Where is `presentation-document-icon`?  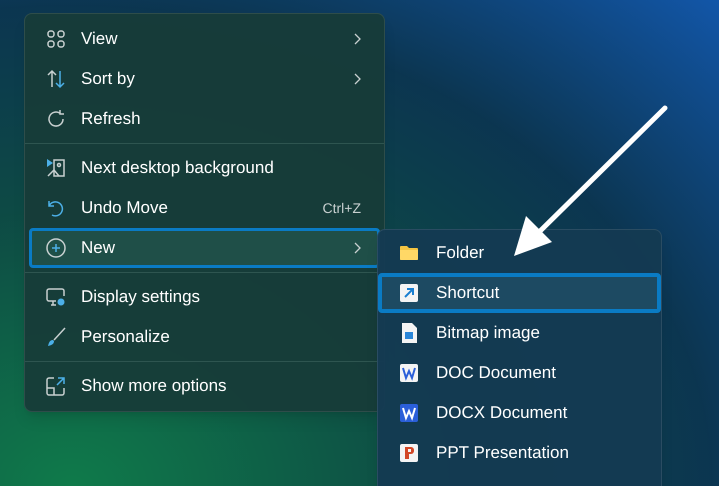
presentation-document-icon is located at coordinates (409, 453).